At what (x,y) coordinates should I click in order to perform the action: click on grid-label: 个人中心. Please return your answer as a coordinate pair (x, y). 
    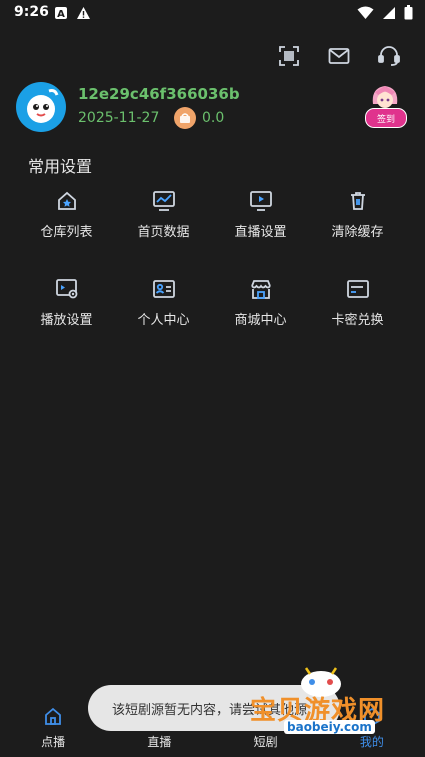
    Looking at the image, I should click on (163, 320).